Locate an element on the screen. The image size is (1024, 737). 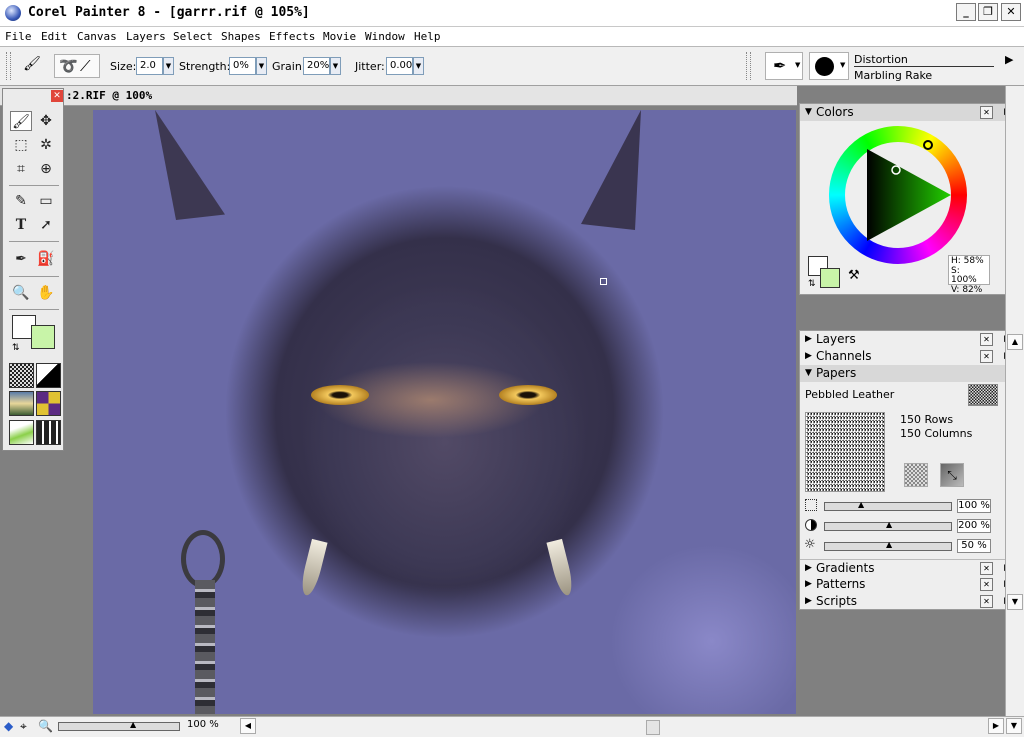
brush-category-selector: ✒ ▼ is located at coordinates (784, 66).